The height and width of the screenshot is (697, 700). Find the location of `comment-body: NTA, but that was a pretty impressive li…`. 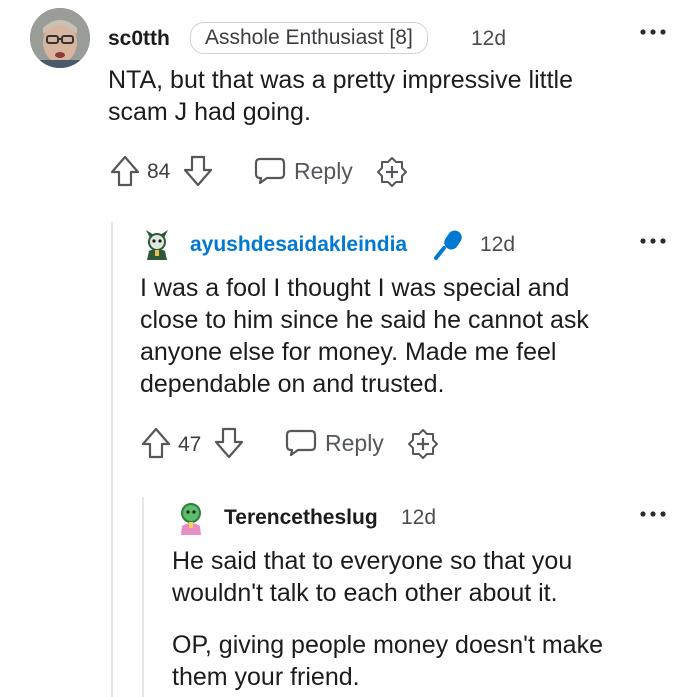

comment-body: NTA, but that was a pretty impressive li… is located at coordinates (340, 96).